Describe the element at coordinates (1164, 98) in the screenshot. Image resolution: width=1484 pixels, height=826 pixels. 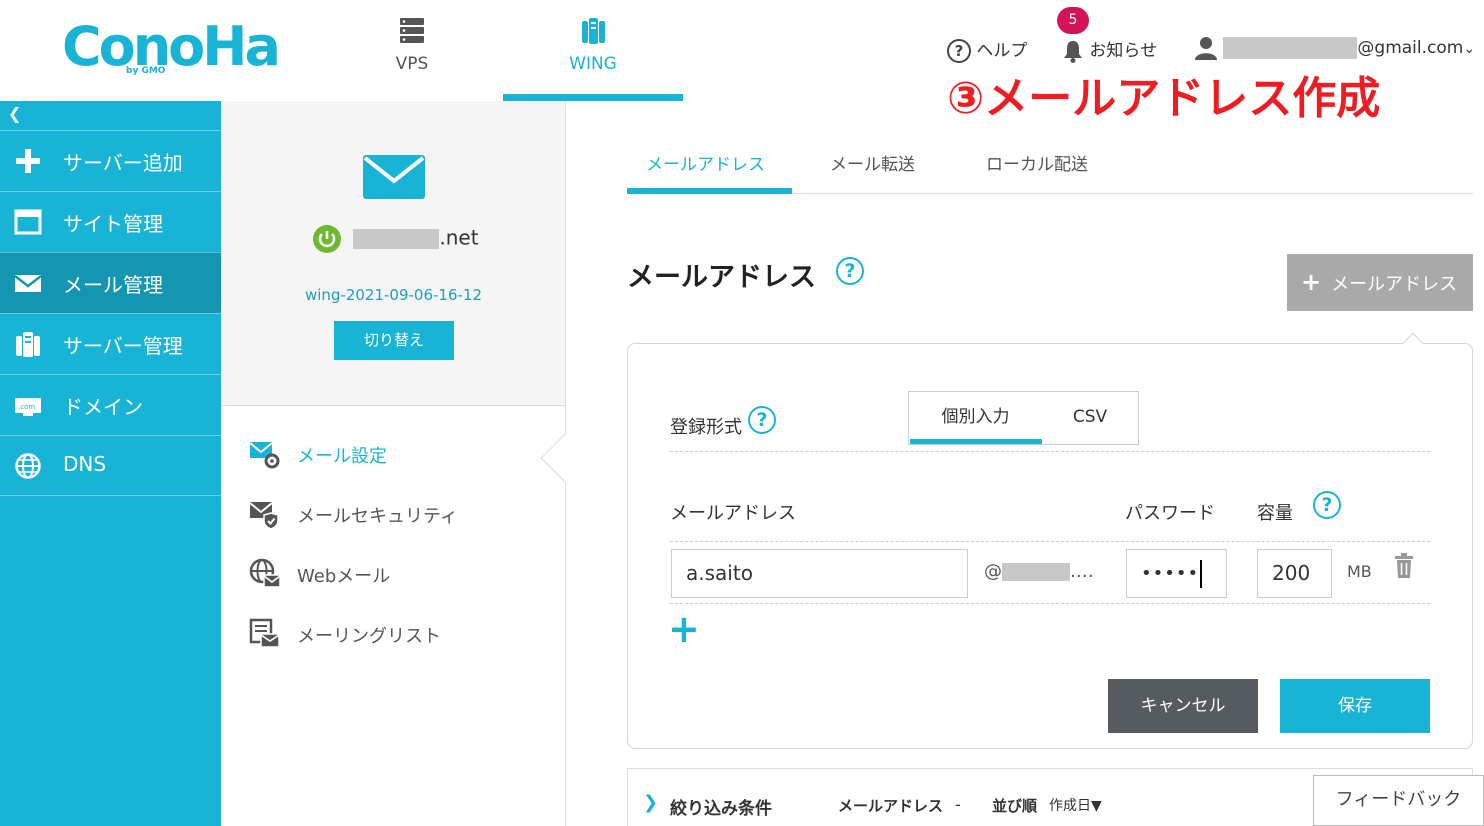
I see `annotation-step-3: ③メールアドレス作成` at that location.